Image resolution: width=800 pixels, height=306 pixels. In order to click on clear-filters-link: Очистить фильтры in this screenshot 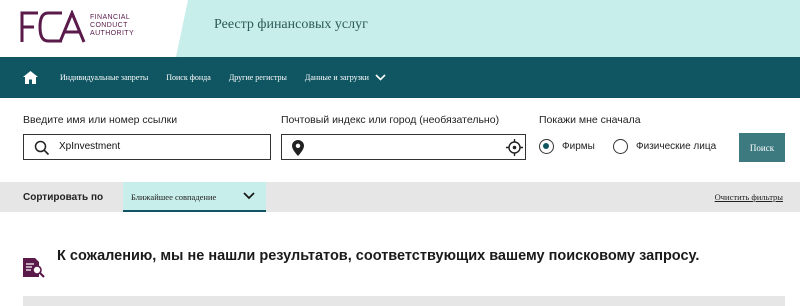, I will do `click(749, 197)`.